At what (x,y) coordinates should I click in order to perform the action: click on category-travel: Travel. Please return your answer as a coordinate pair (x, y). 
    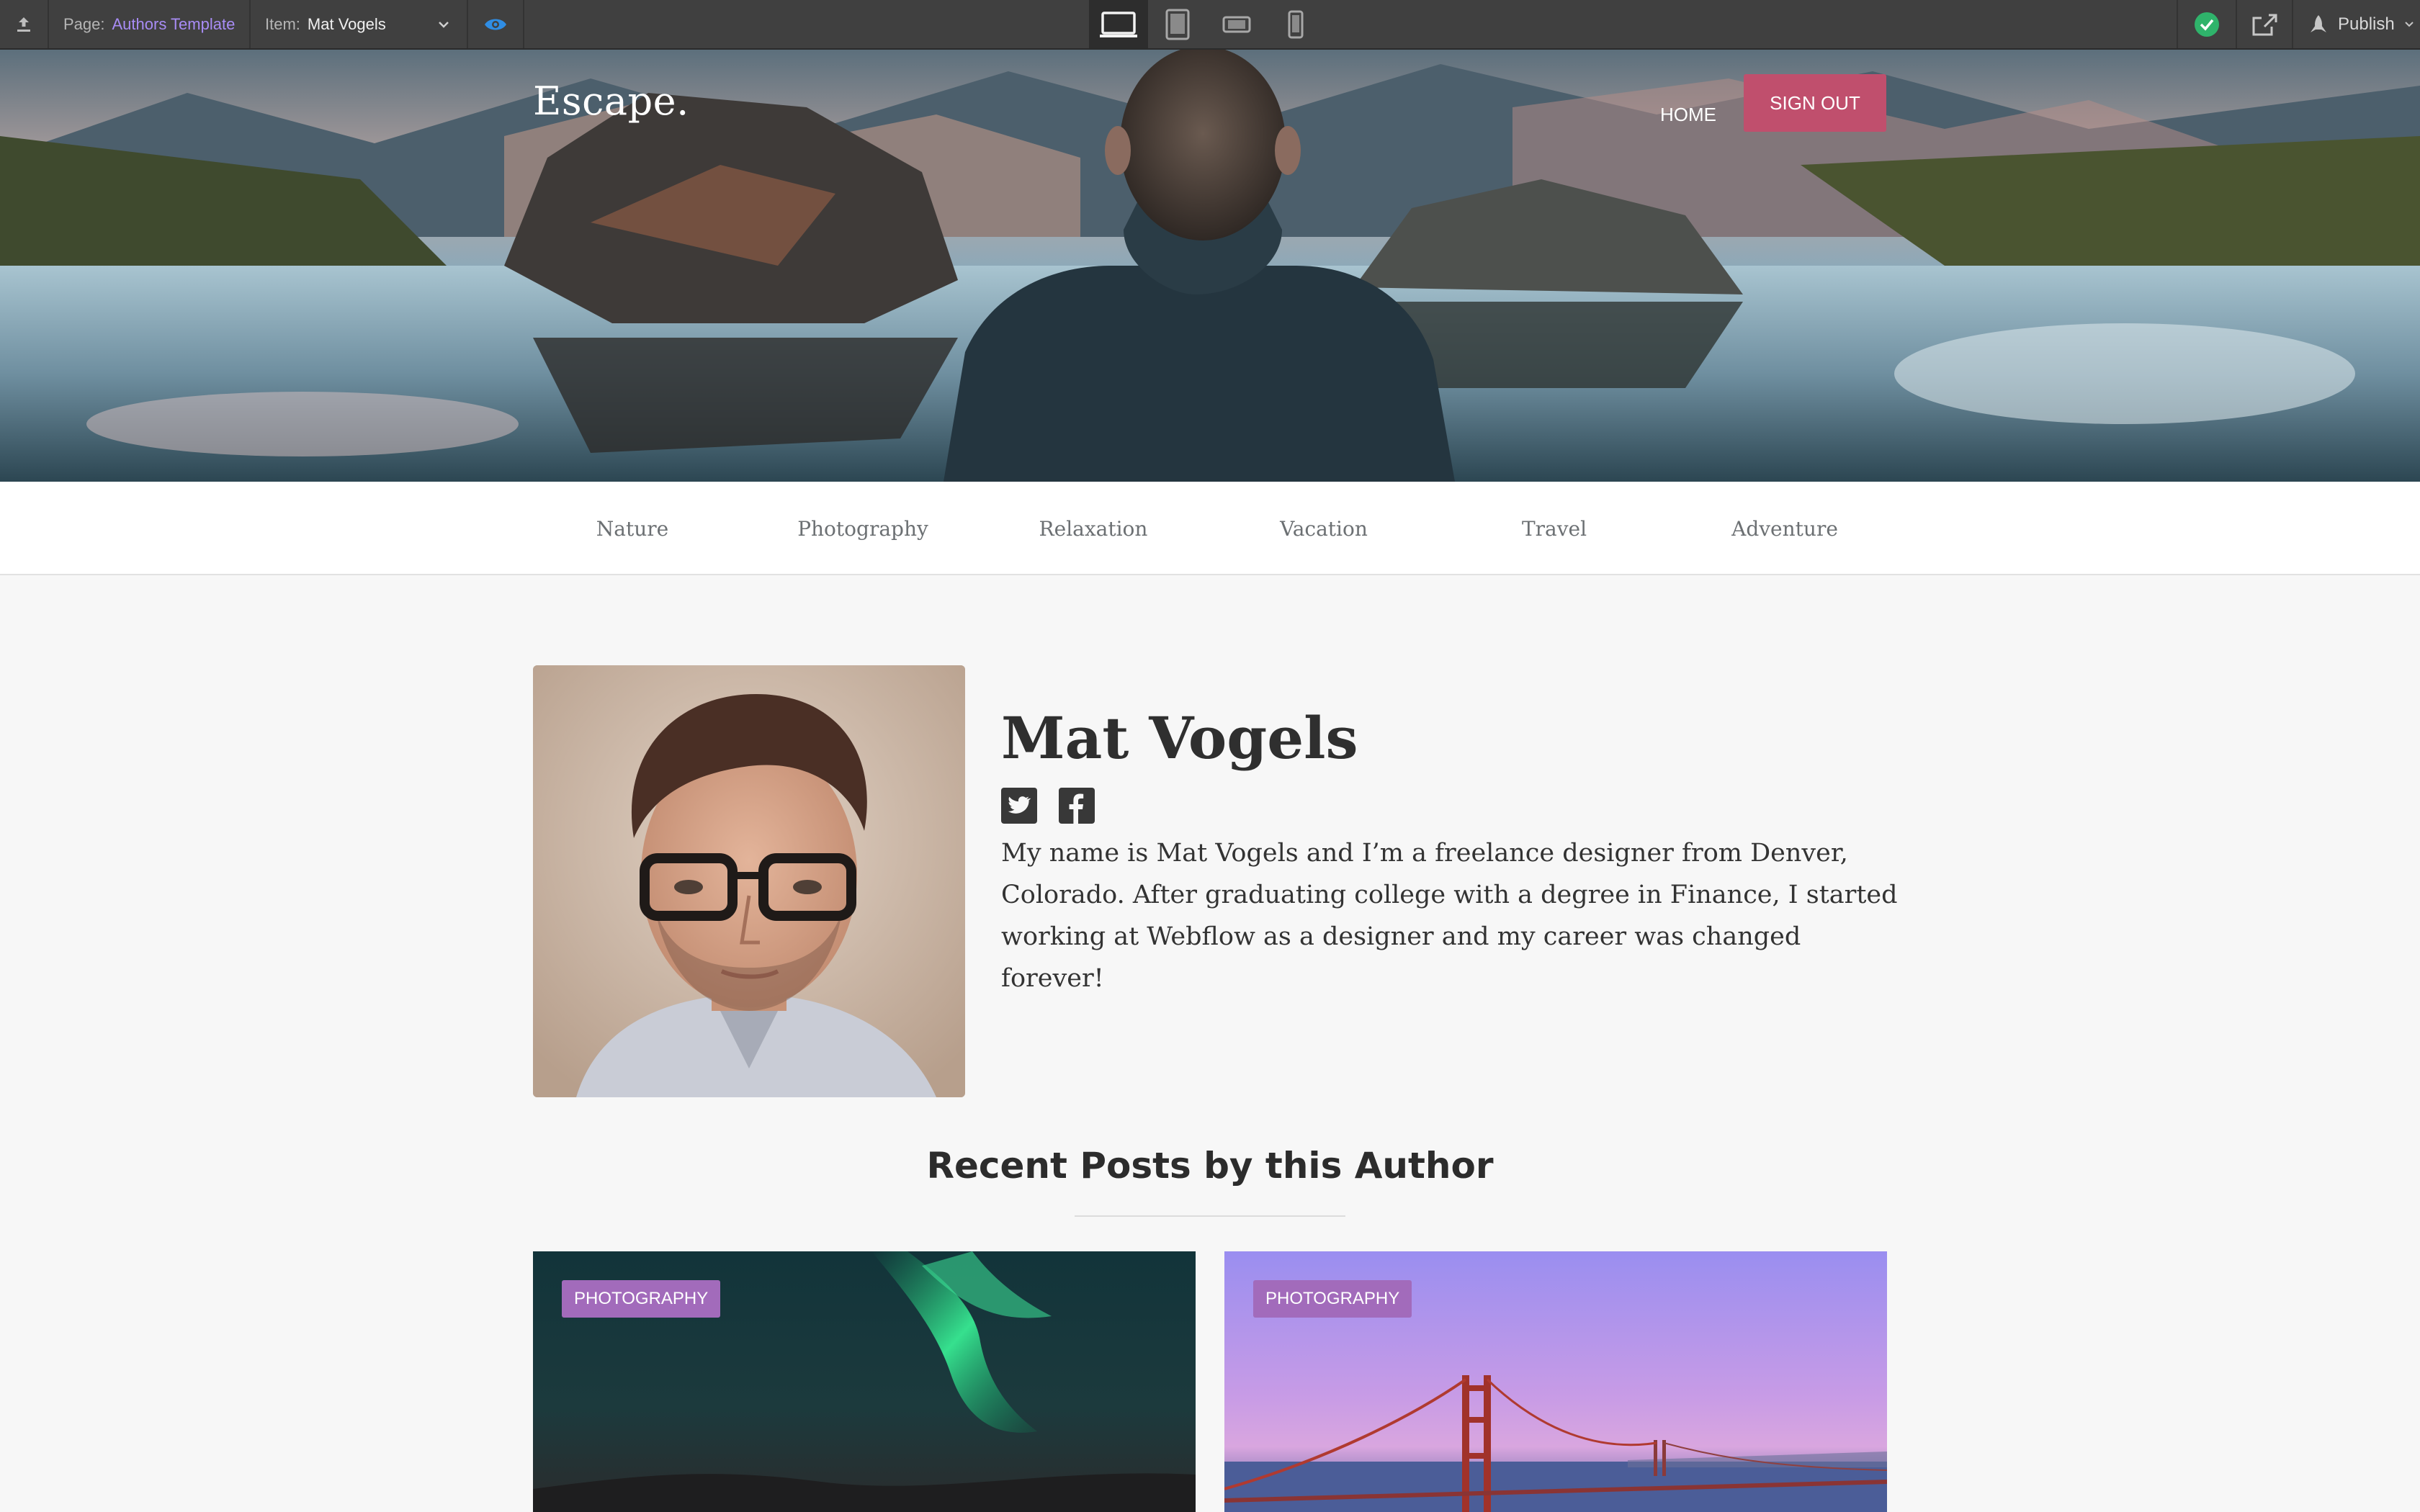
    Looking at the image, I should click on (1554, 528).